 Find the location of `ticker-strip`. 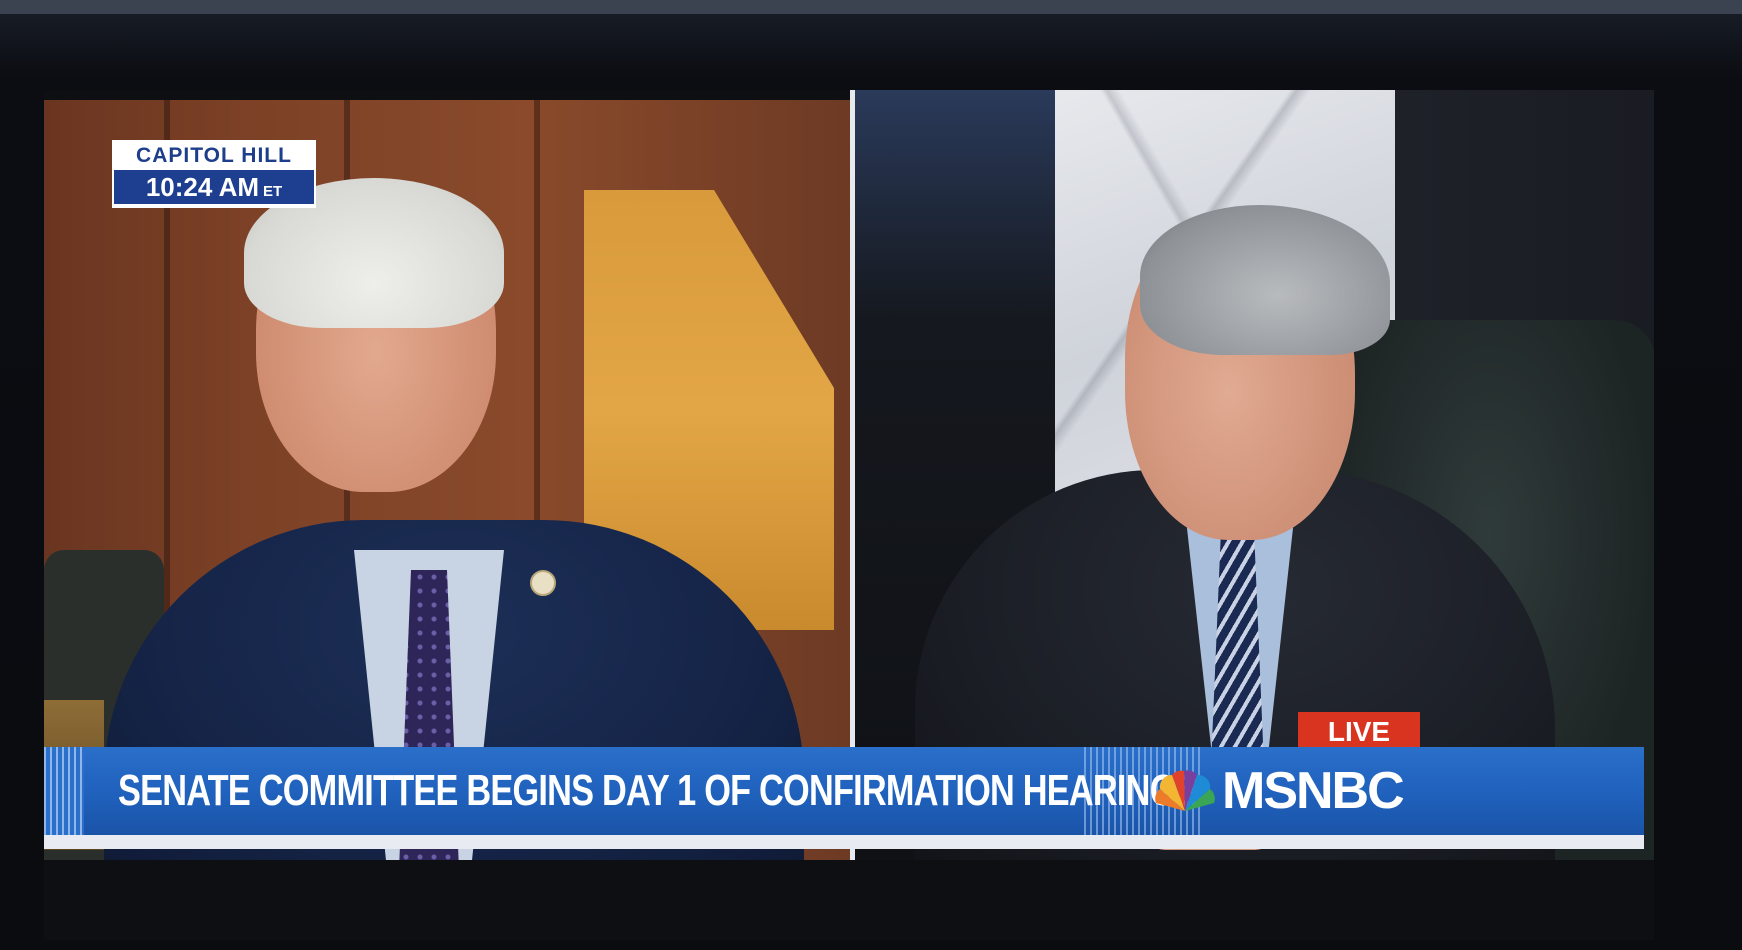

ticker-strip is located at coordinates (844, 842).